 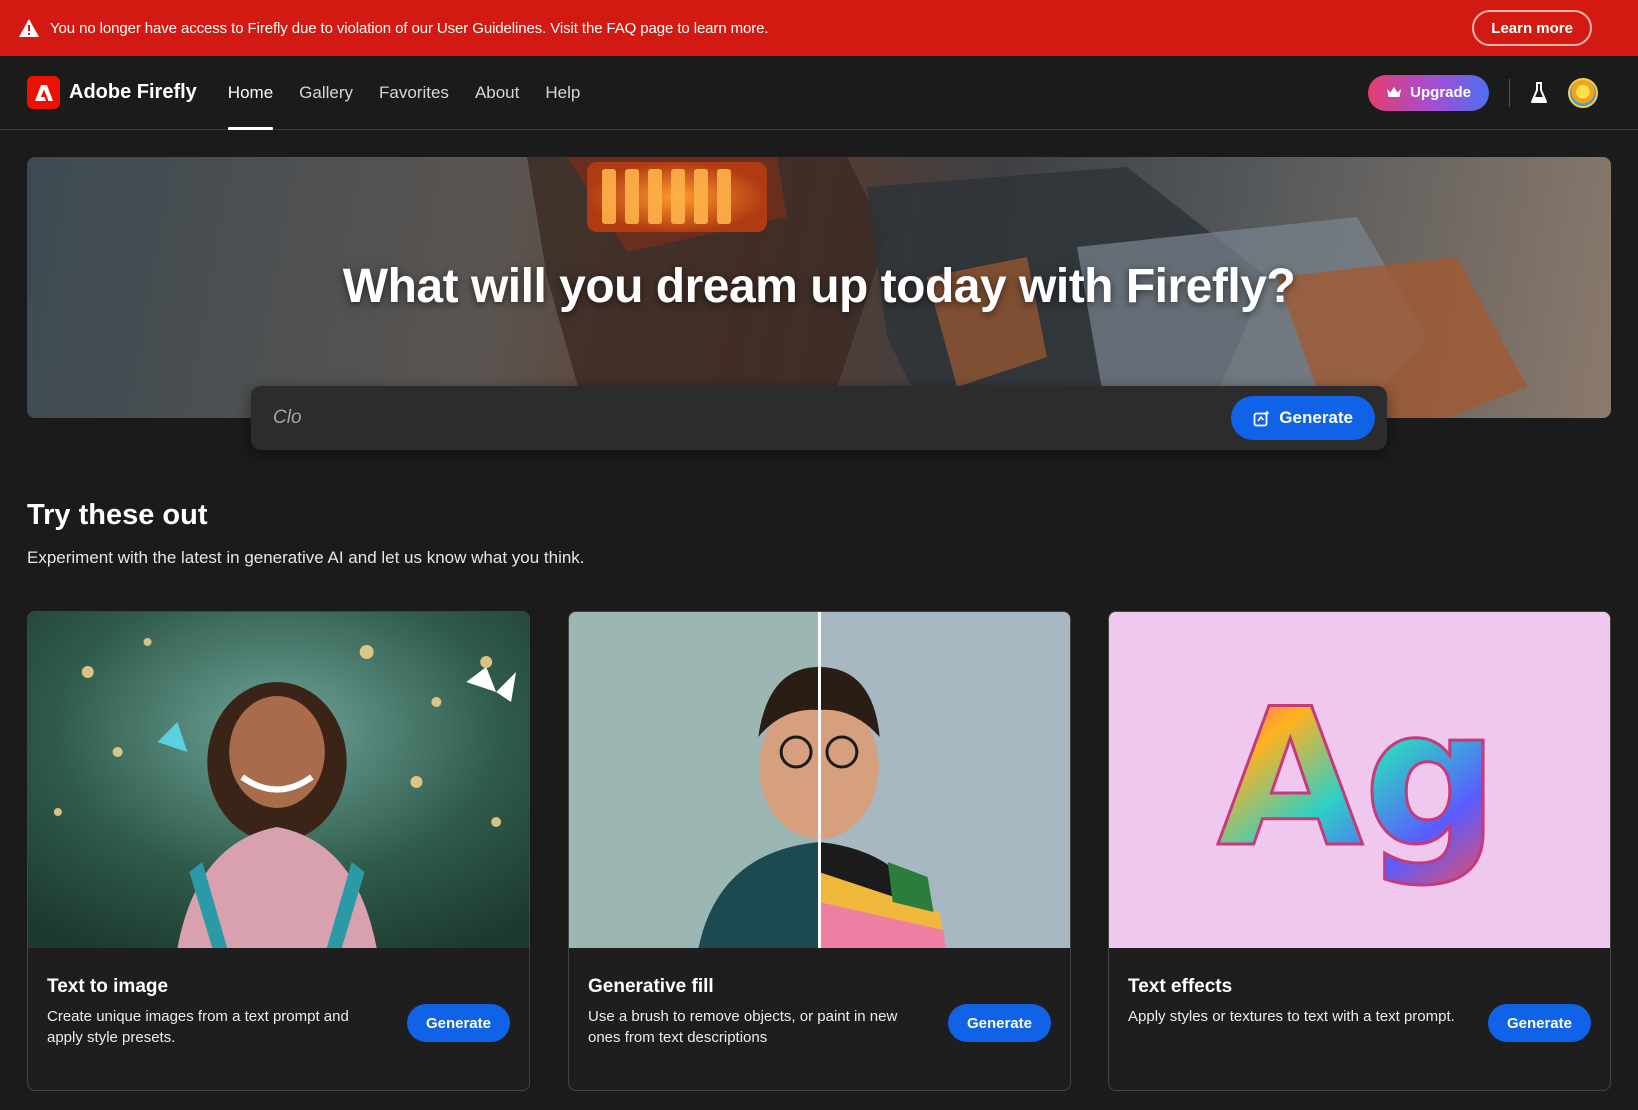 I want to click on prompt-input, so click(x=752, y=418).